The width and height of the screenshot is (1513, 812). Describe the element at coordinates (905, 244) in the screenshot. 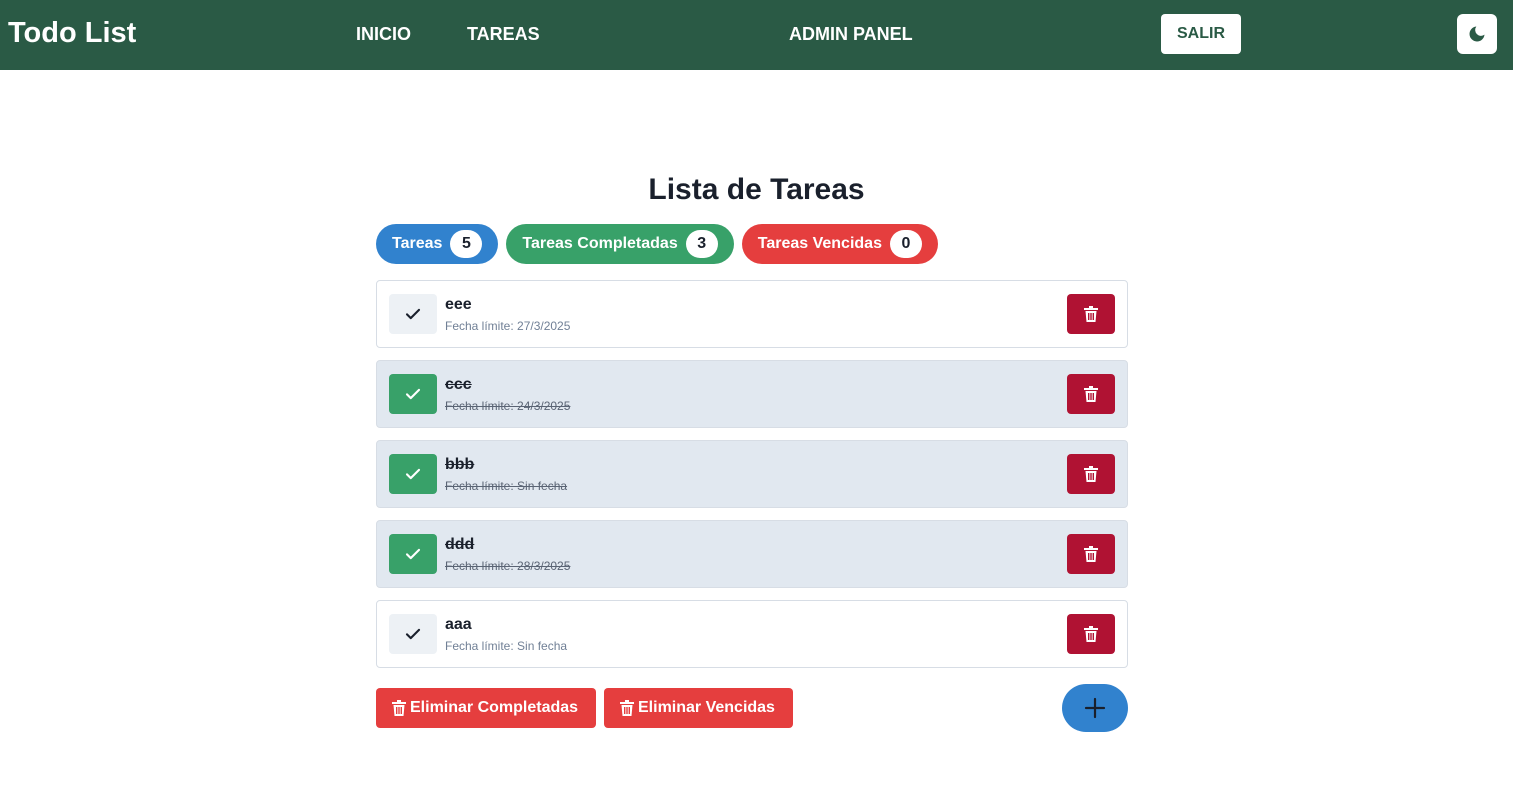

I see `counter-badge: 0` at that location.